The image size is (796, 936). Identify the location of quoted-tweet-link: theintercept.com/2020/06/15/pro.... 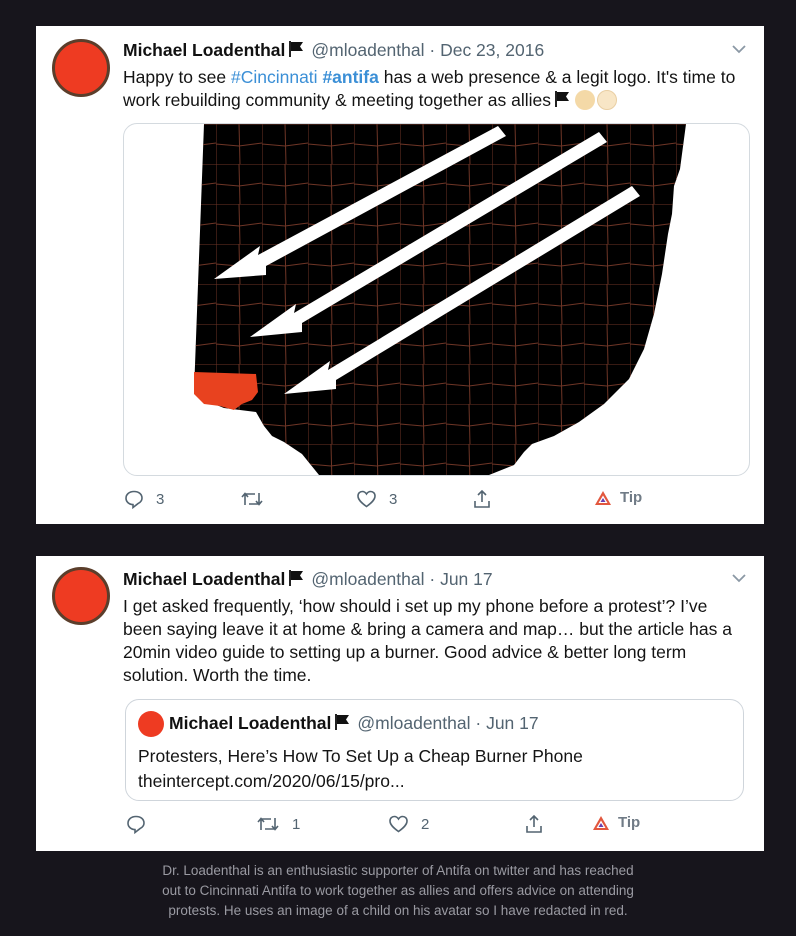
(360, 781).